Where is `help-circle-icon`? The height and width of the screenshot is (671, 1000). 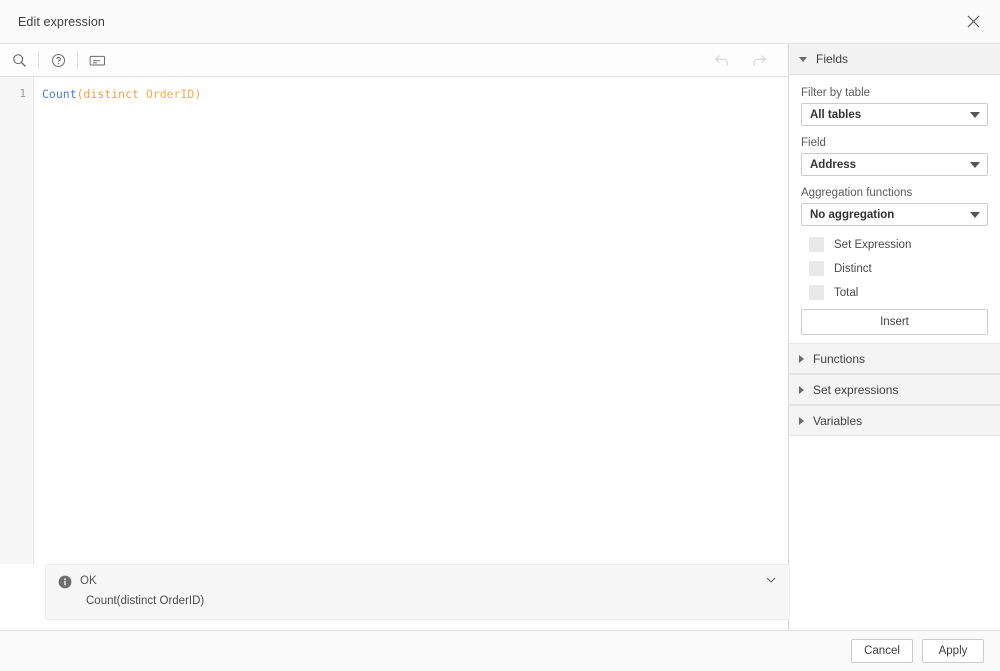 help-circle-icon is located at coordinates (58, 60).